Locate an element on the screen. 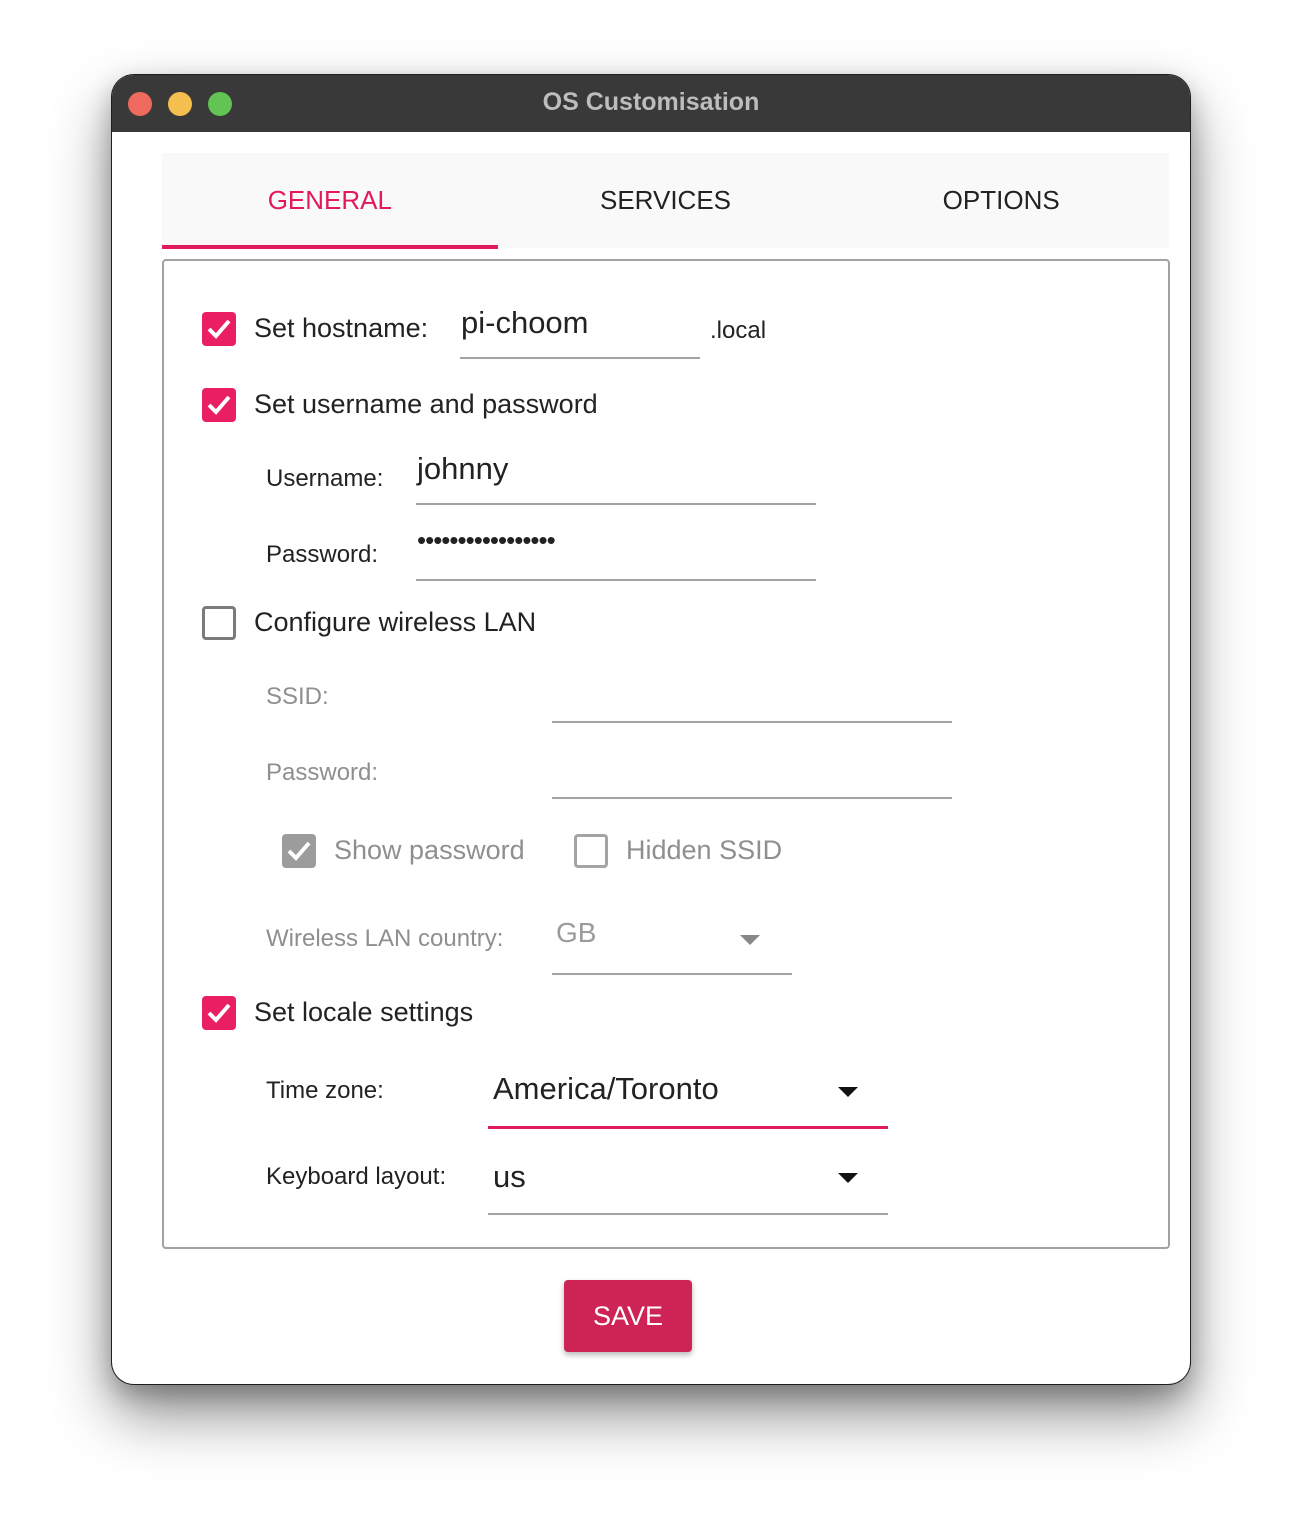 The width and height of the screenshot is (1302, 1532). set-locale-label: Set locale settings is located at coordinates (364, 1012).